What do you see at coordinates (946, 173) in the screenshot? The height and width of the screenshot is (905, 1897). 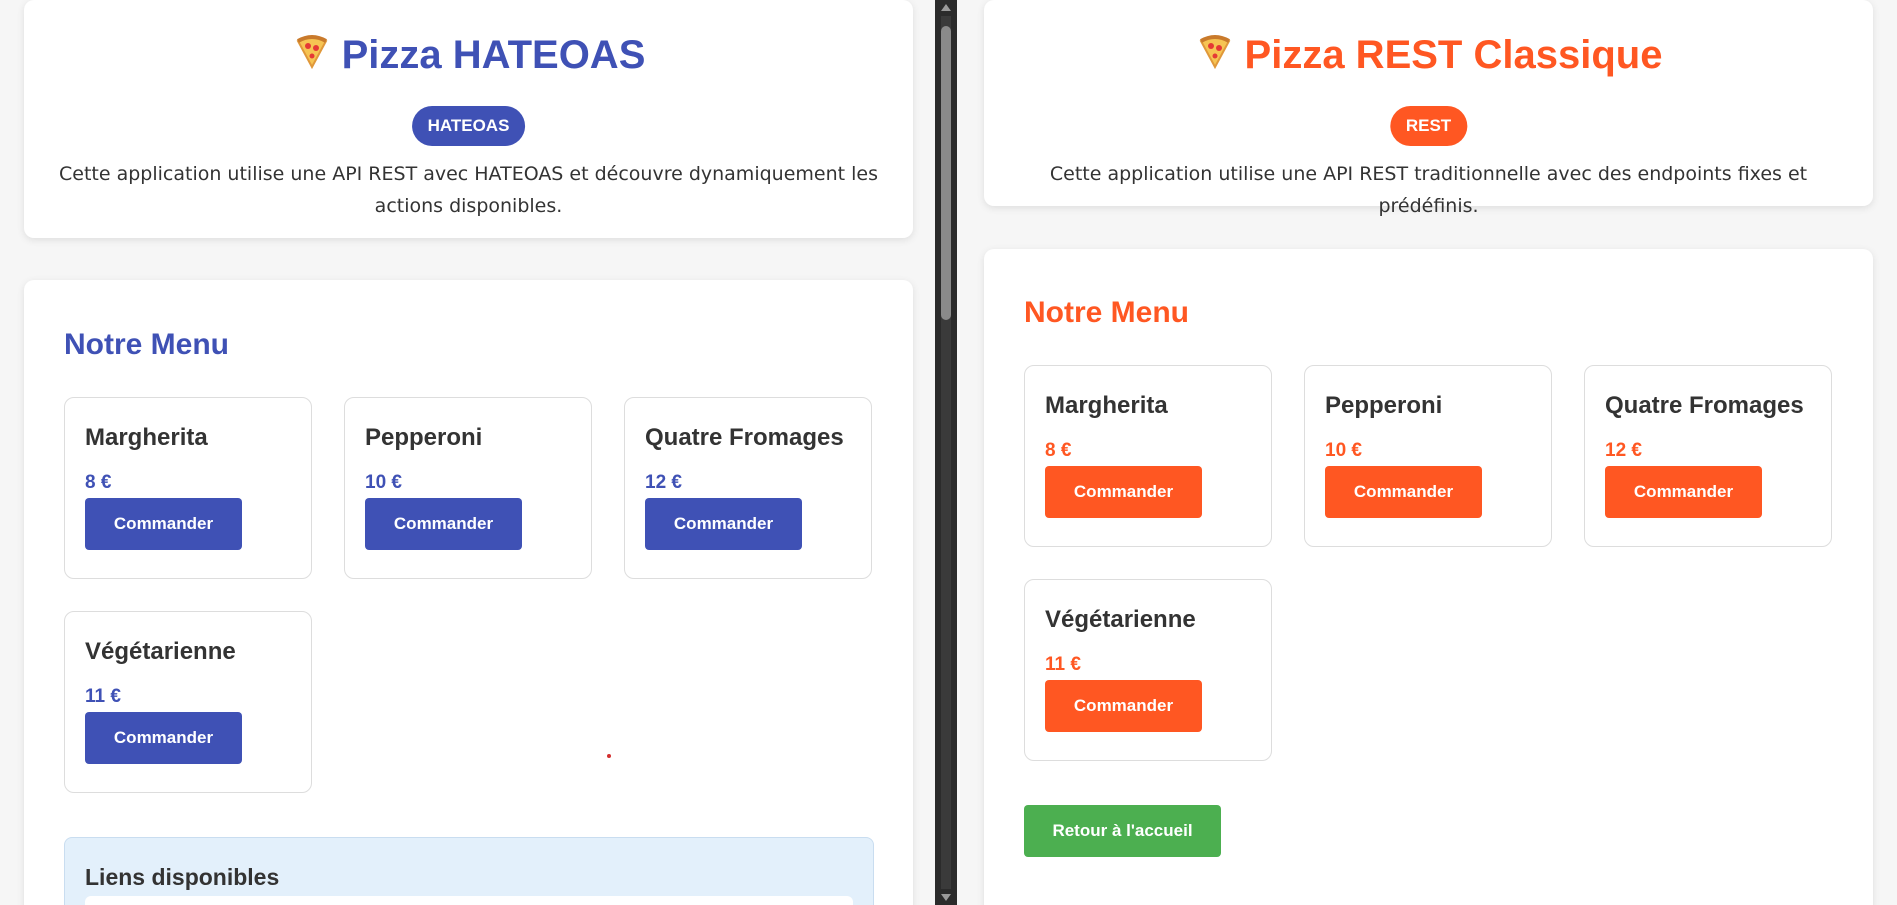 I see `scrollbar-thumb` at bounding box center [946, 173].